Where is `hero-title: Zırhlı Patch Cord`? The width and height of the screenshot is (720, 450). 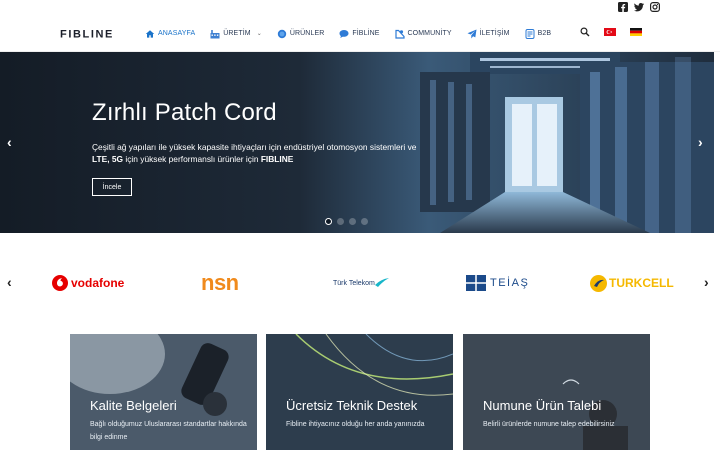 hero-title: Zırhlı Patch Cord is located at coordinates (184, 112).